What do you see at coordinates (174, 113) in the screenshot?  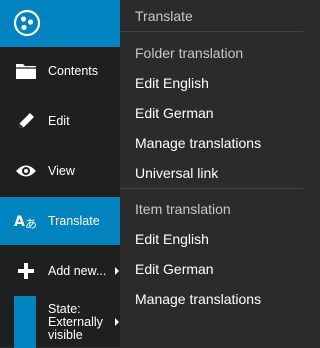 I see `folder-edit-german: Edit German` at bounding box center [174, 113].